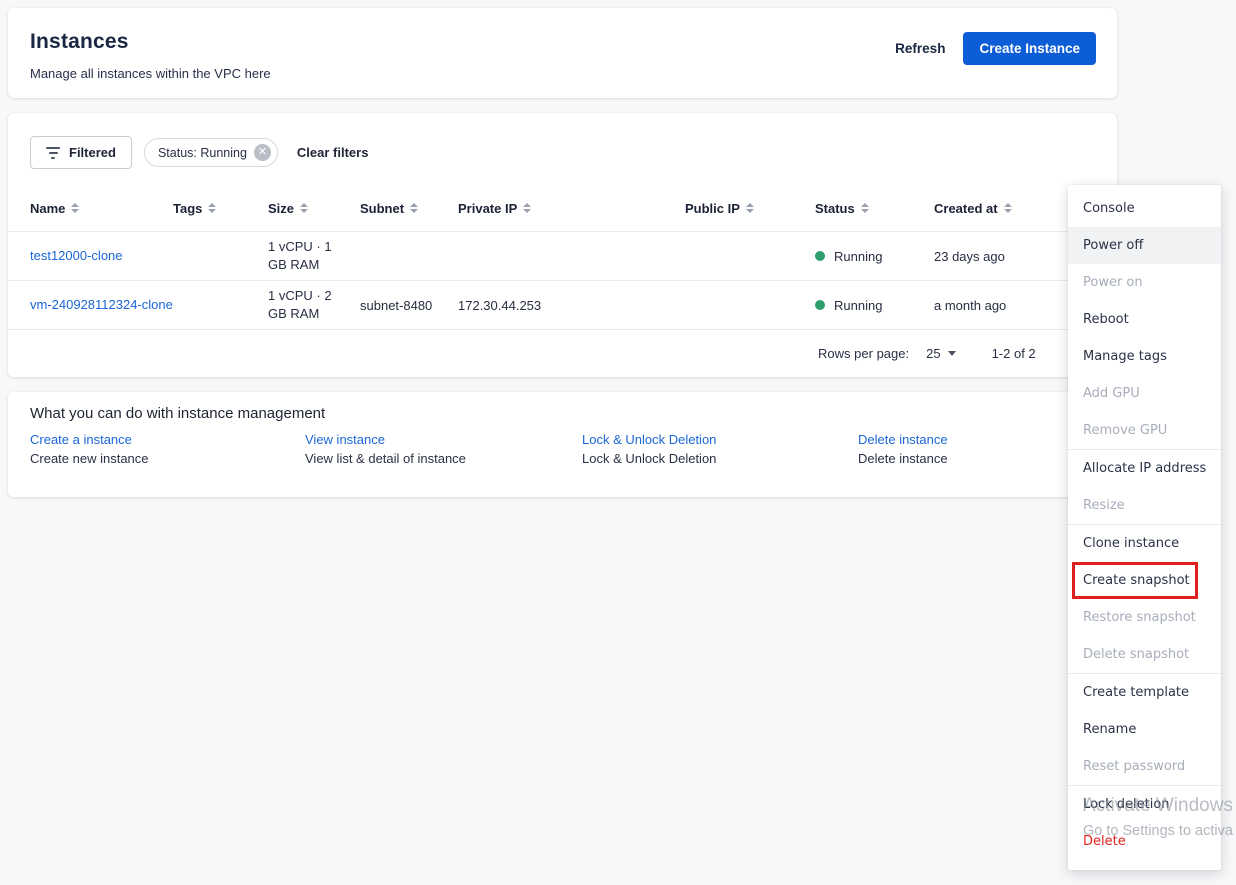 The width and height of the screenshot is (1236, 885). Describe the element at coordinates (649, 439) in the screenshot. I see `help-link: Lock & Unlock Deletion` at that location.